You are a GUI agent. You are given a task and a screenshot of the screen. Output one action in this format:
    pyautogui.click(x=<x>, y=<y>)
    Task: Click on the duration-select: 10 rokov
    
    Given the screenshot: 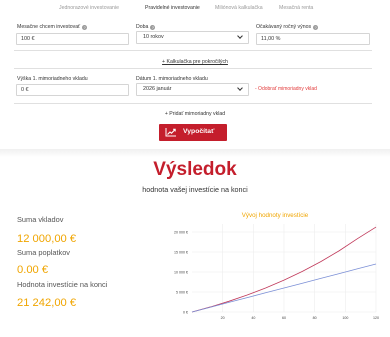 What is the action you would take?
    pyautogui.click(x=192, y=37)
    